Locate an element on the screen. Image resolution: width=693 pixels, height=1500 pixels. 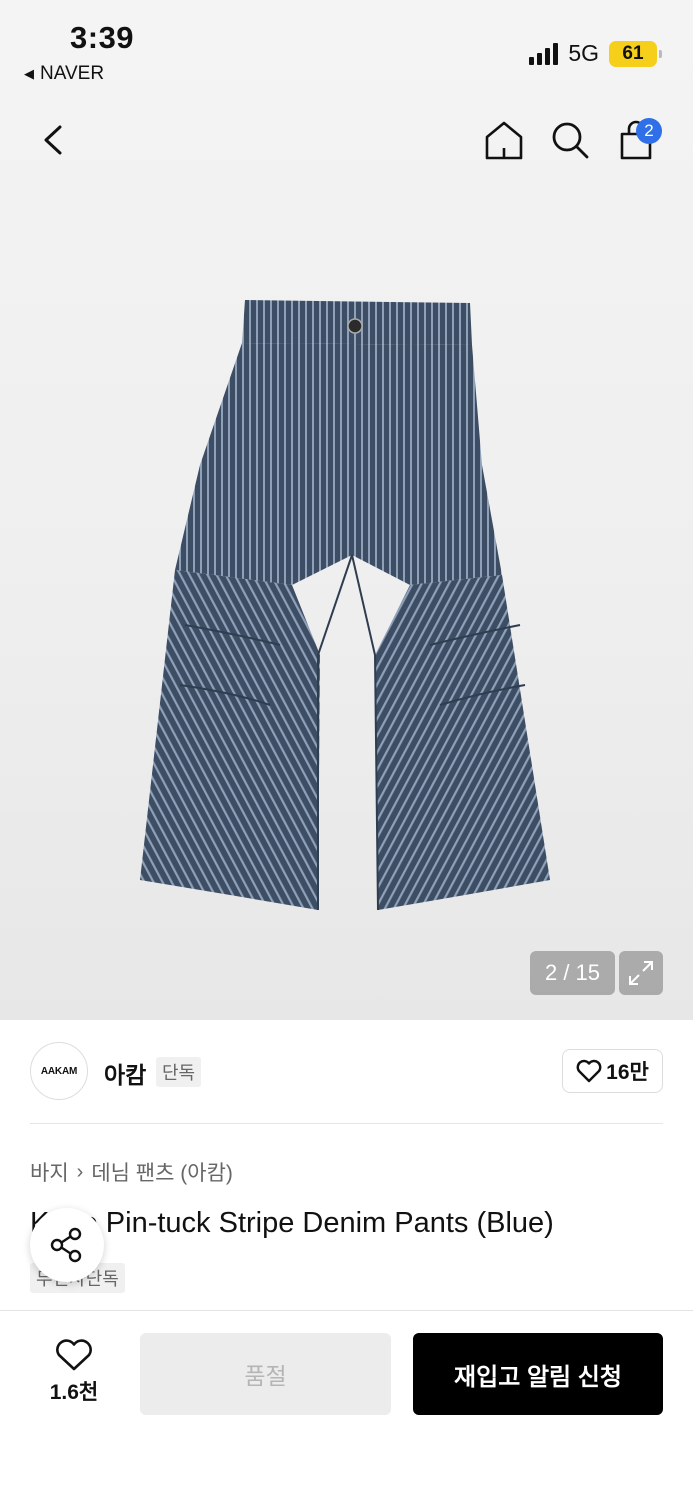
network-type: 5G is located at coordinates (583, 53).